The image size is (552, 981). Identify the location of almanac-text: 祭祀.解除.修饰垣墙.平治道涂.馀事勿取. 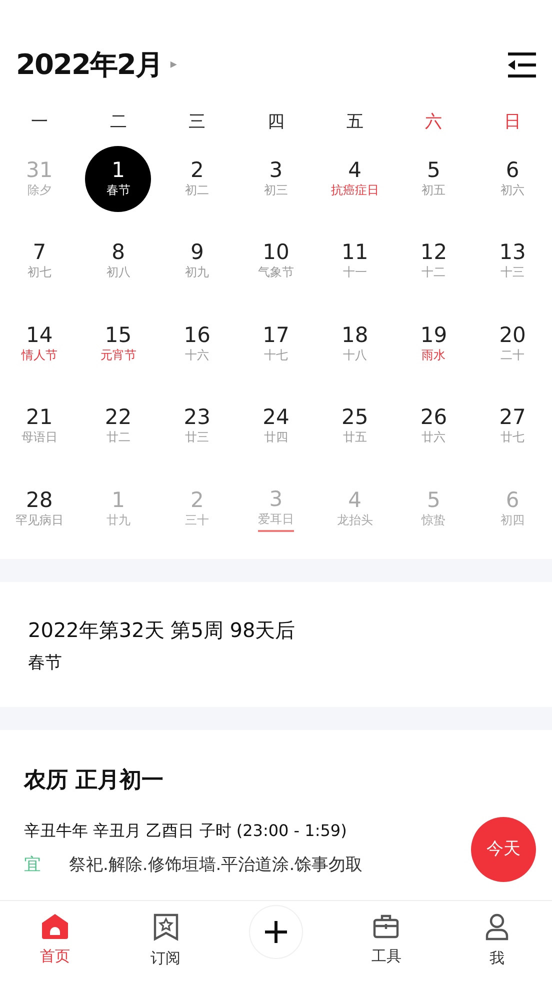
(216, 865).